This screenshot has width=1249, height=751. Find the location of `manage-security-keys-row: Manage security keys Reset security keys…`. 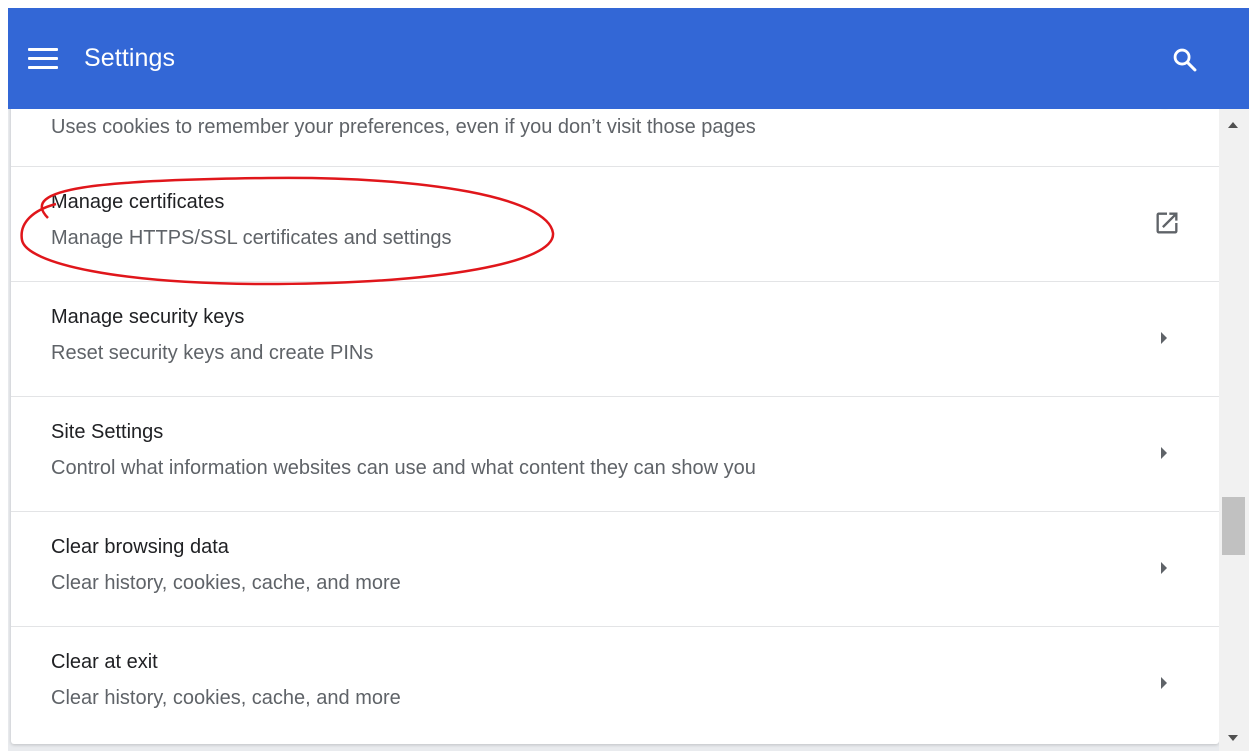

manage-security-keys-row: Manage security keys Reset security keys… is located at coordinates (615, 338).